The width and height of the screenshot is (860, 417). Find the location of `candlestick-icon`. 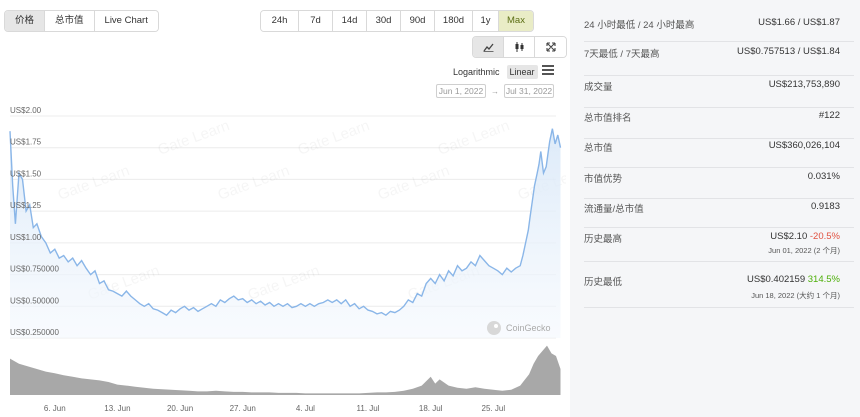

candlestick-icon is located at coordinates (519, 47).